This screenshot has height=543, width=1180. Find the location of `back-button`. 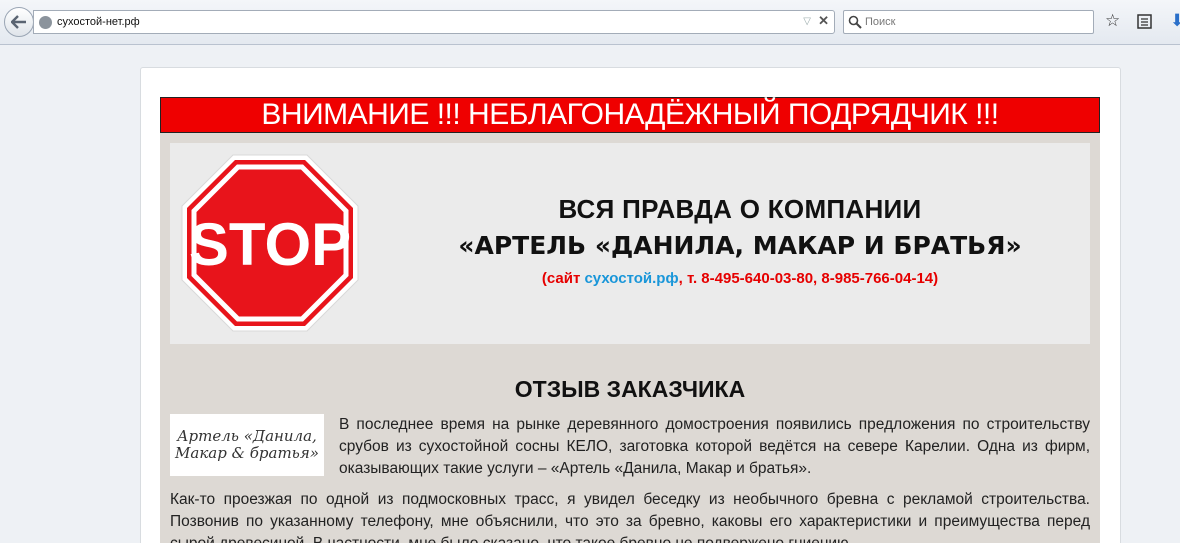

back-button is located at coordinates (19, 22).